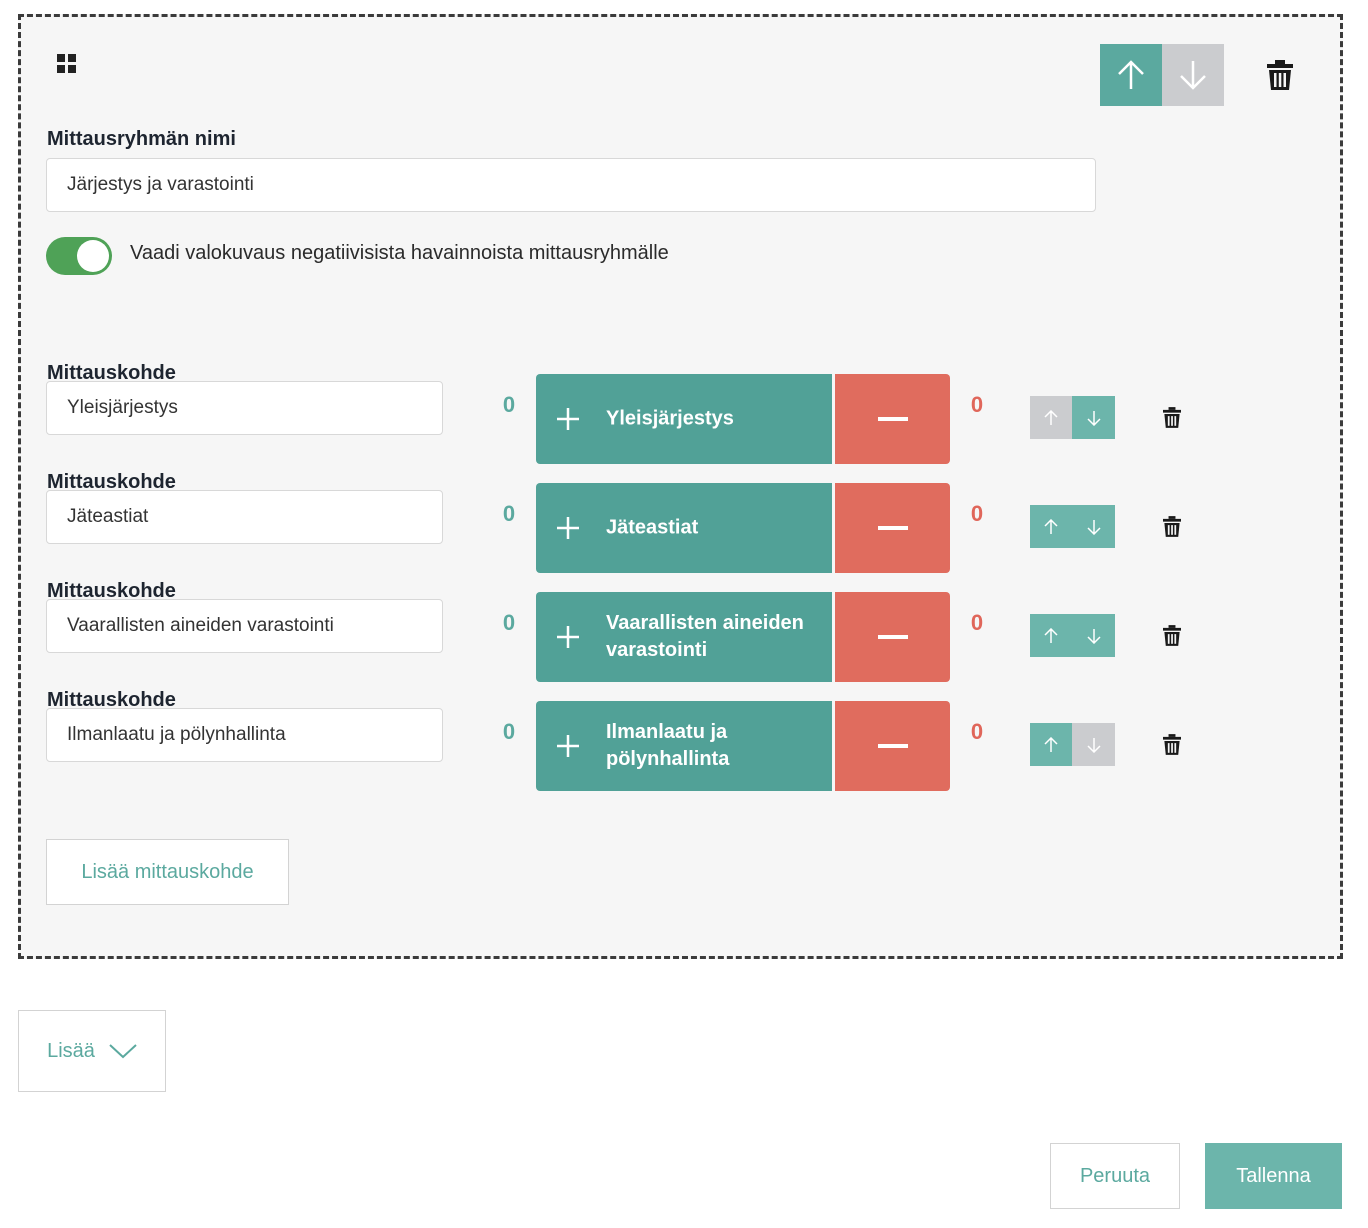  I want to click on move-group-up-button, so click(1131, 75).